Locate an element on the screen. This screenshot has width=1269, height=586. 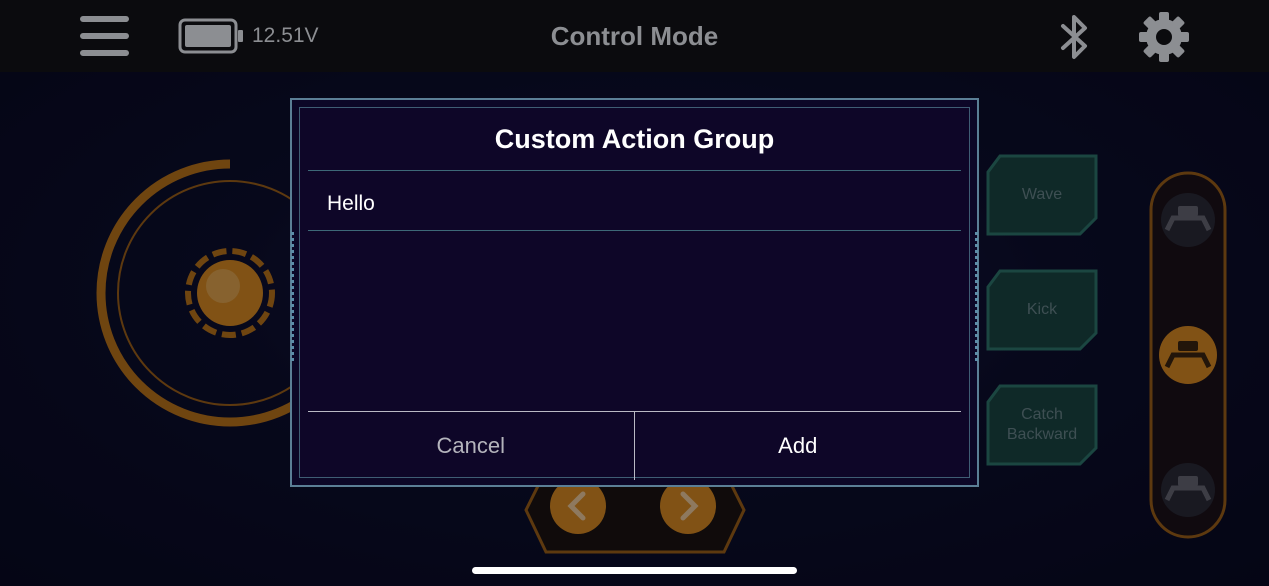
top-bar: 12.51V Control Mode is located at coordinates (634, 36).